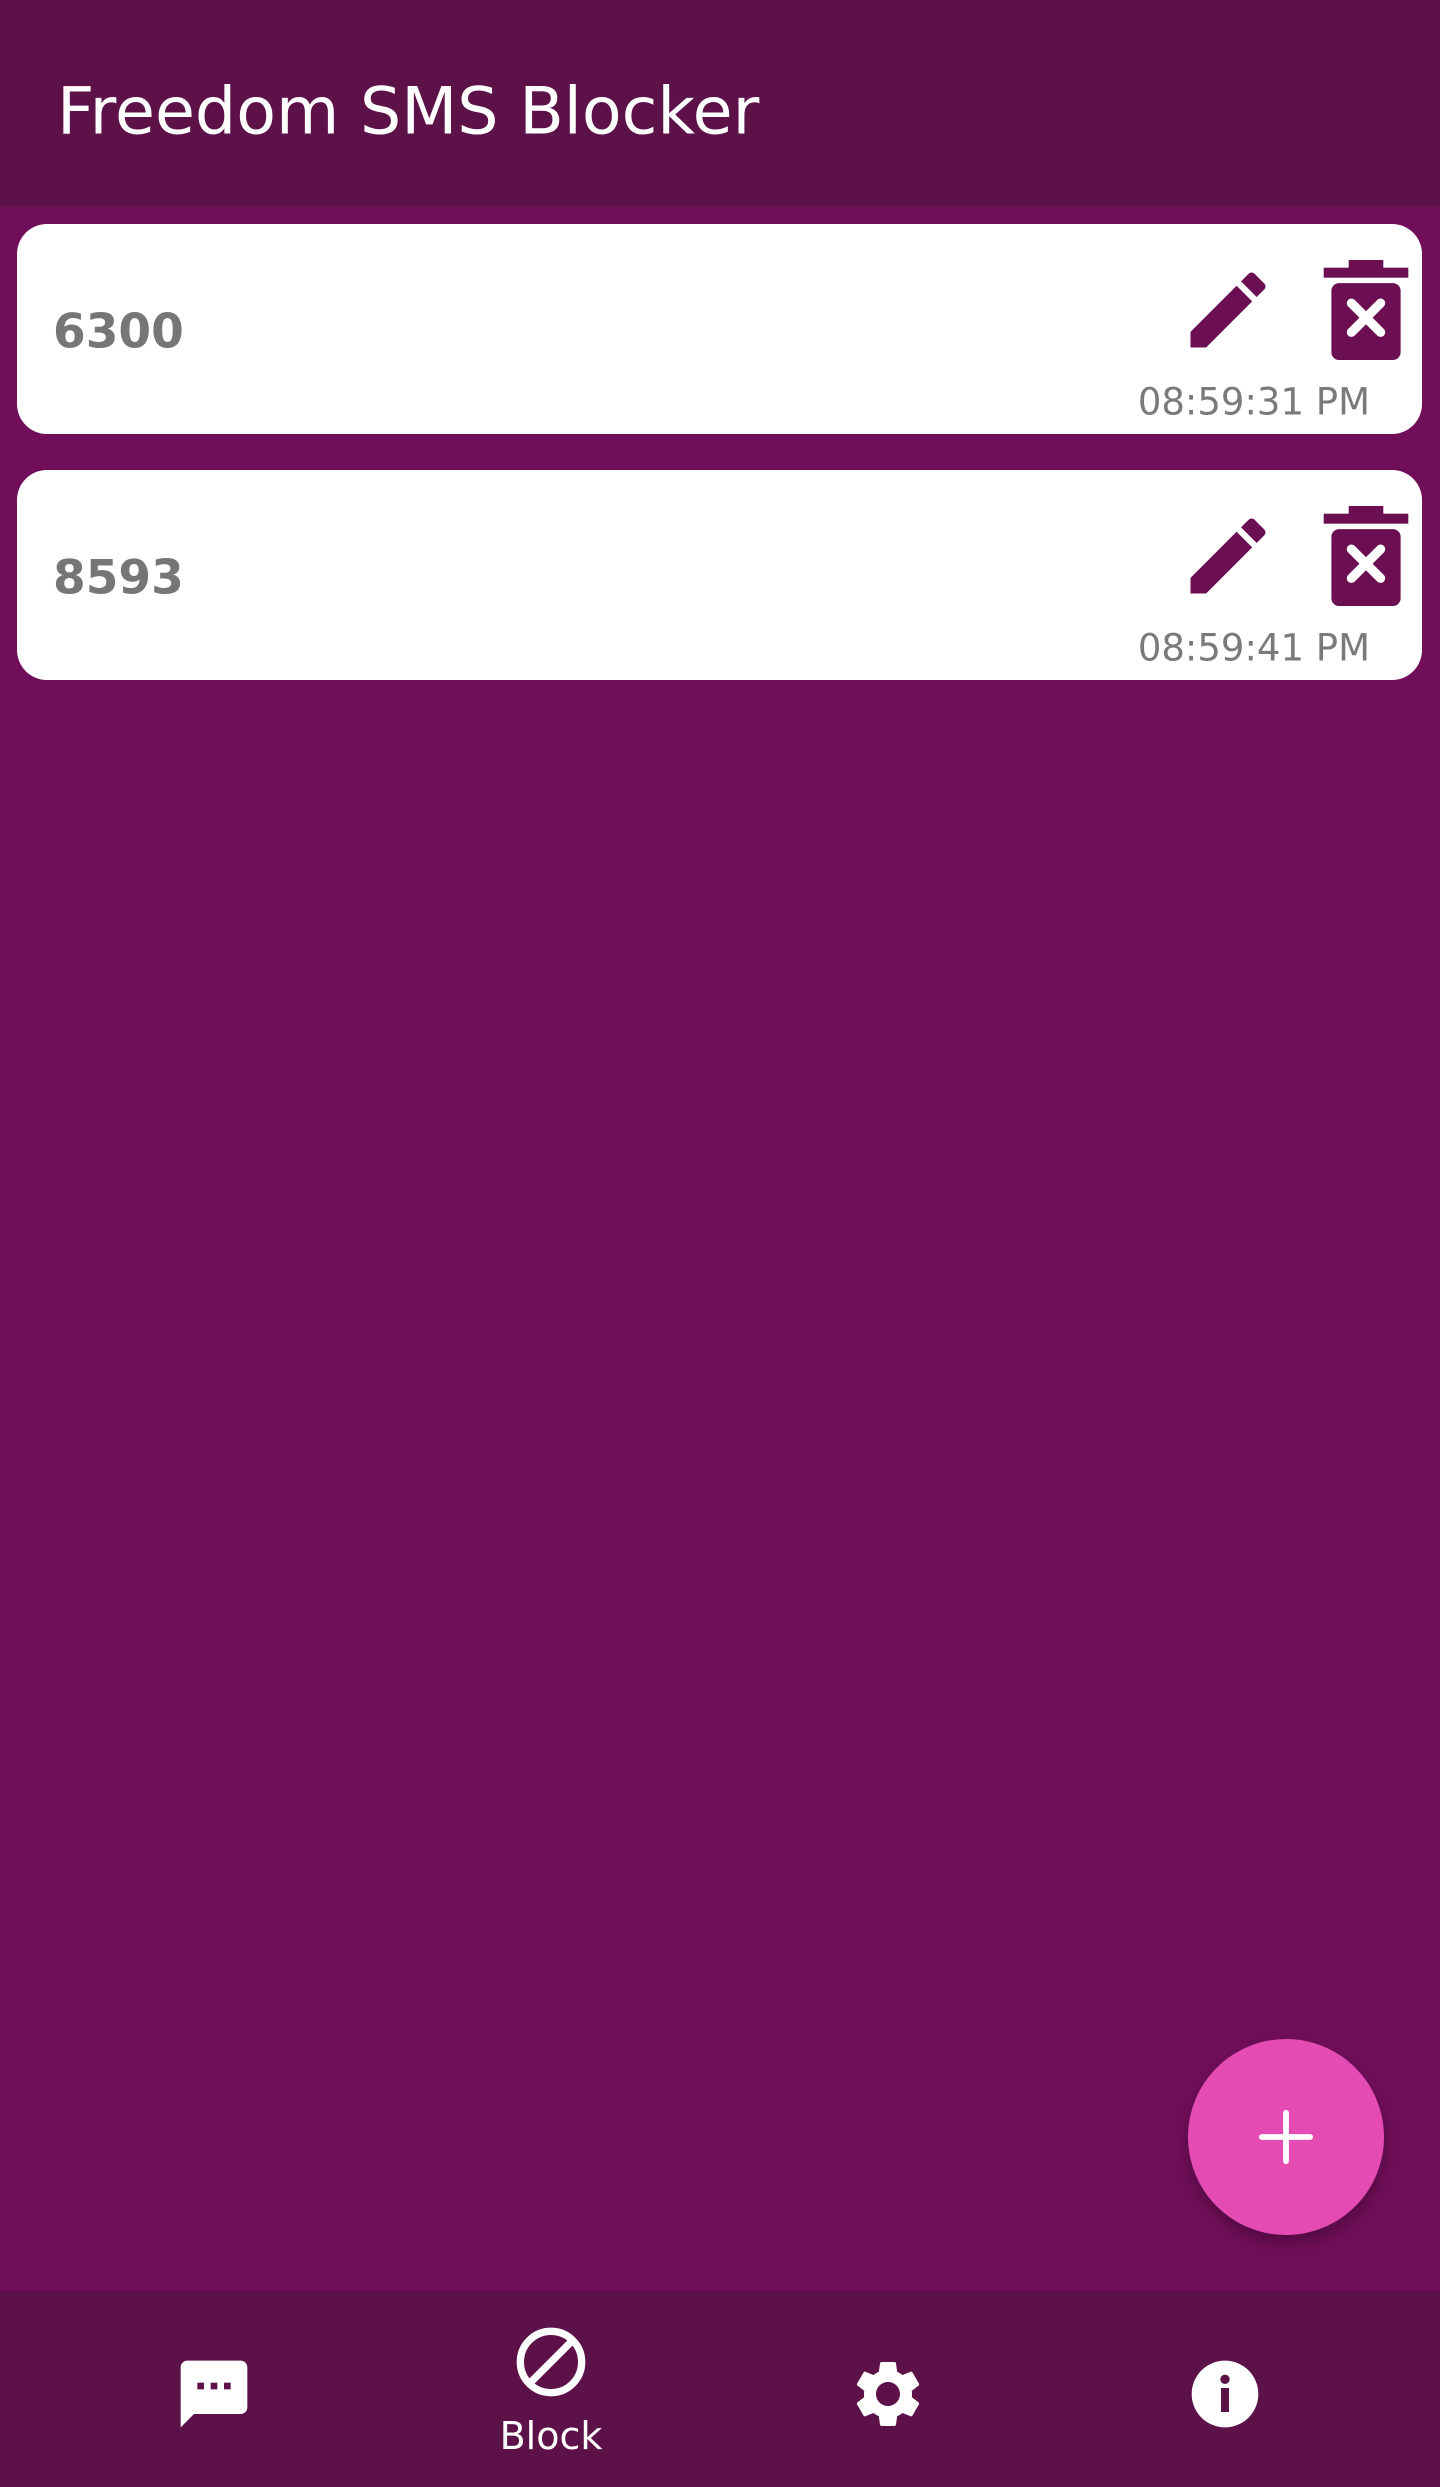  Describe the element at coordinates (719, 329) in the screenshot. I see `blocked-number-card: 6300 08:59:31 PM` at that location.